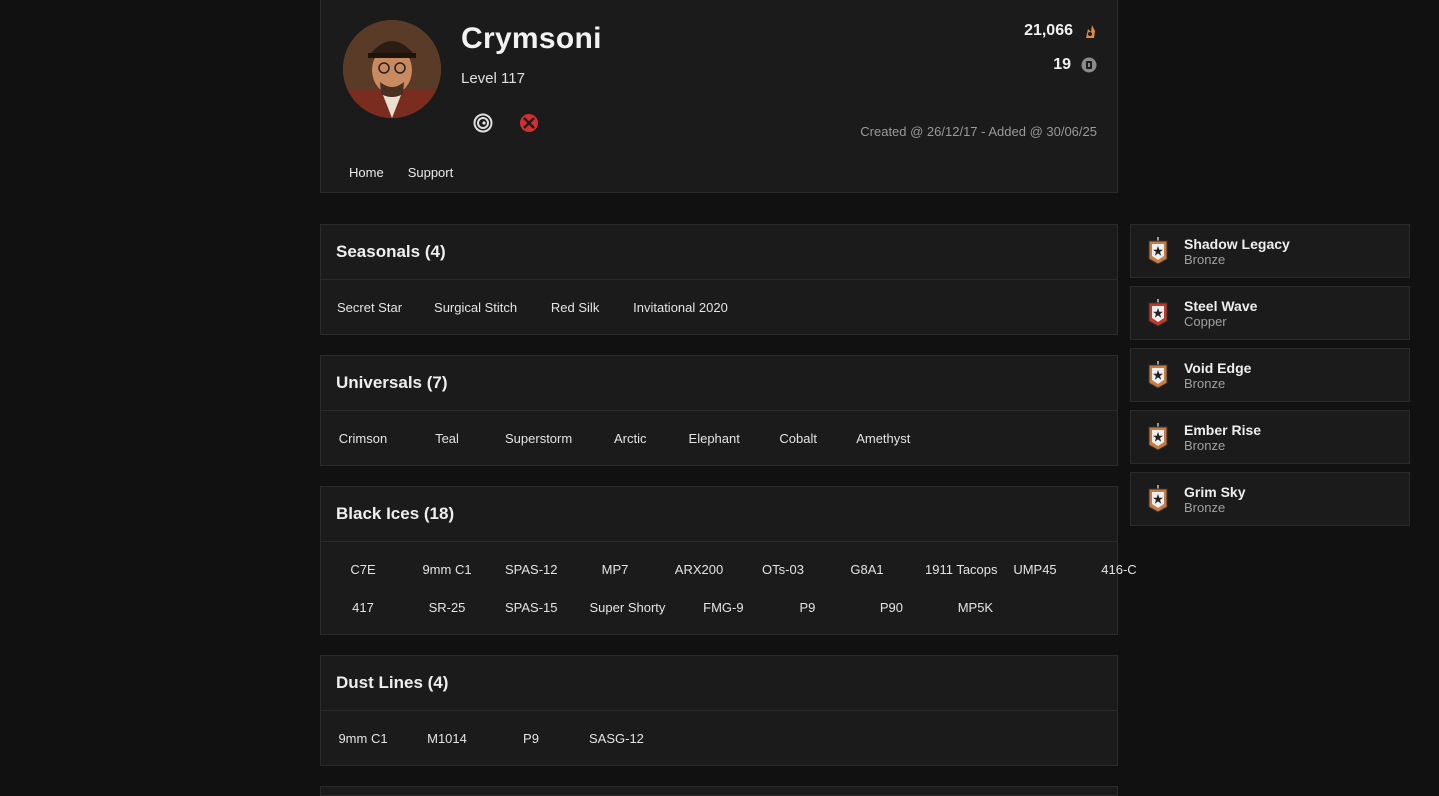 The height and width of the screenshot is (796, 1439). Describe the element at coordinates (719, 514) in the screenshot. I see `black-ices-title: Black Ices (18)` at that location.